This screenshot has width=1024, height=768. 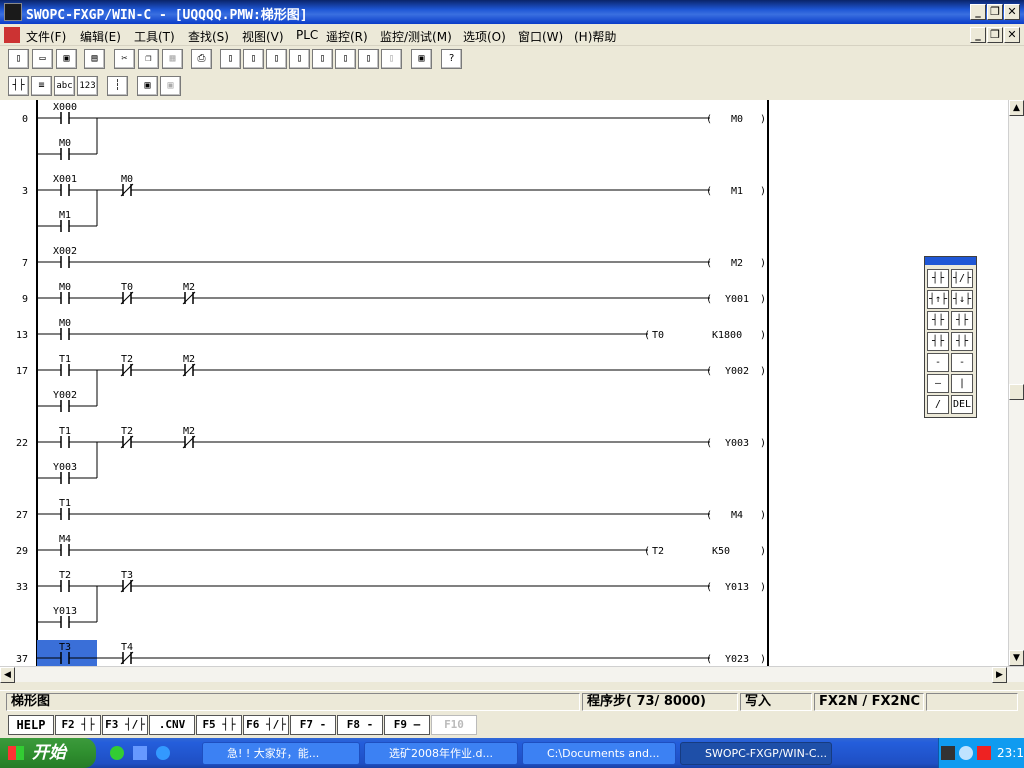 What do you see at coordinates (7, 675) in the screenshot?
I see `scroll-left-icon: ◀` at bounding box center [7, 675].